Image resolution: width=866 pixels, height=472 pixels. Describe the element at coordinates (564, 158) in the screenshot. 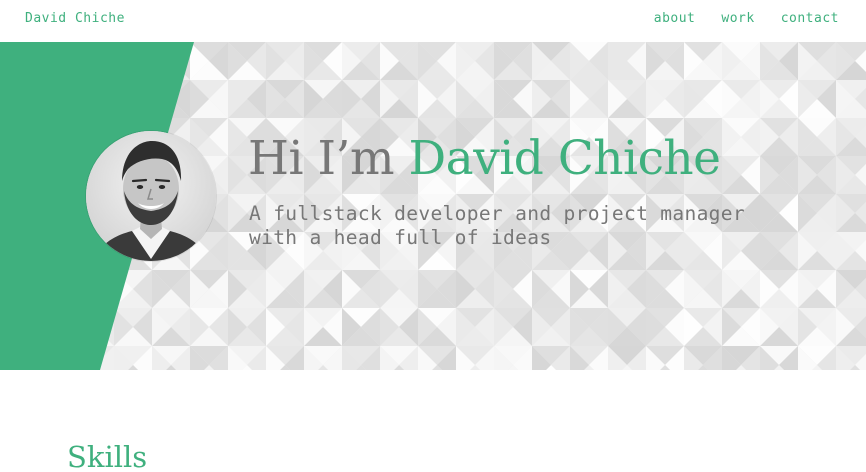

I see `hero-name: David Chiche` at that location.